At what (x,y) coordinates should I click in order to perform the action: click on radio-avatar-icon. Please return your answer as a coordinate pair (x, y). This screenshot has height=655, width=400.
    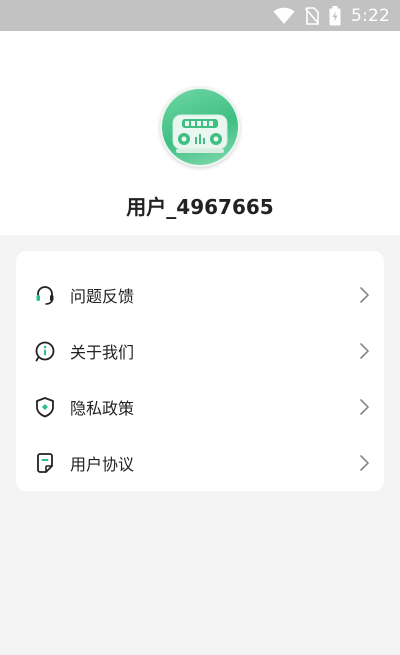
    Looking at the image, I should click on (200, 127).